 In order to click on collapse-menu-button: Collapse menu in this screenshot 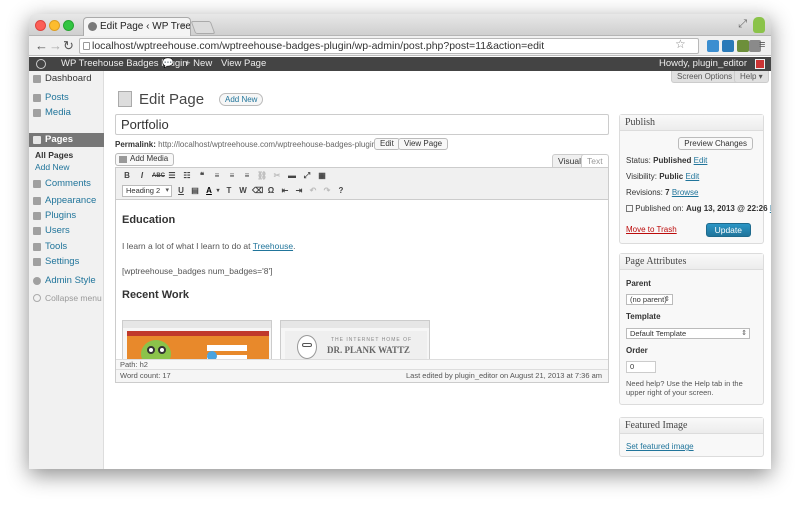, I will do `click(66, 298)`.